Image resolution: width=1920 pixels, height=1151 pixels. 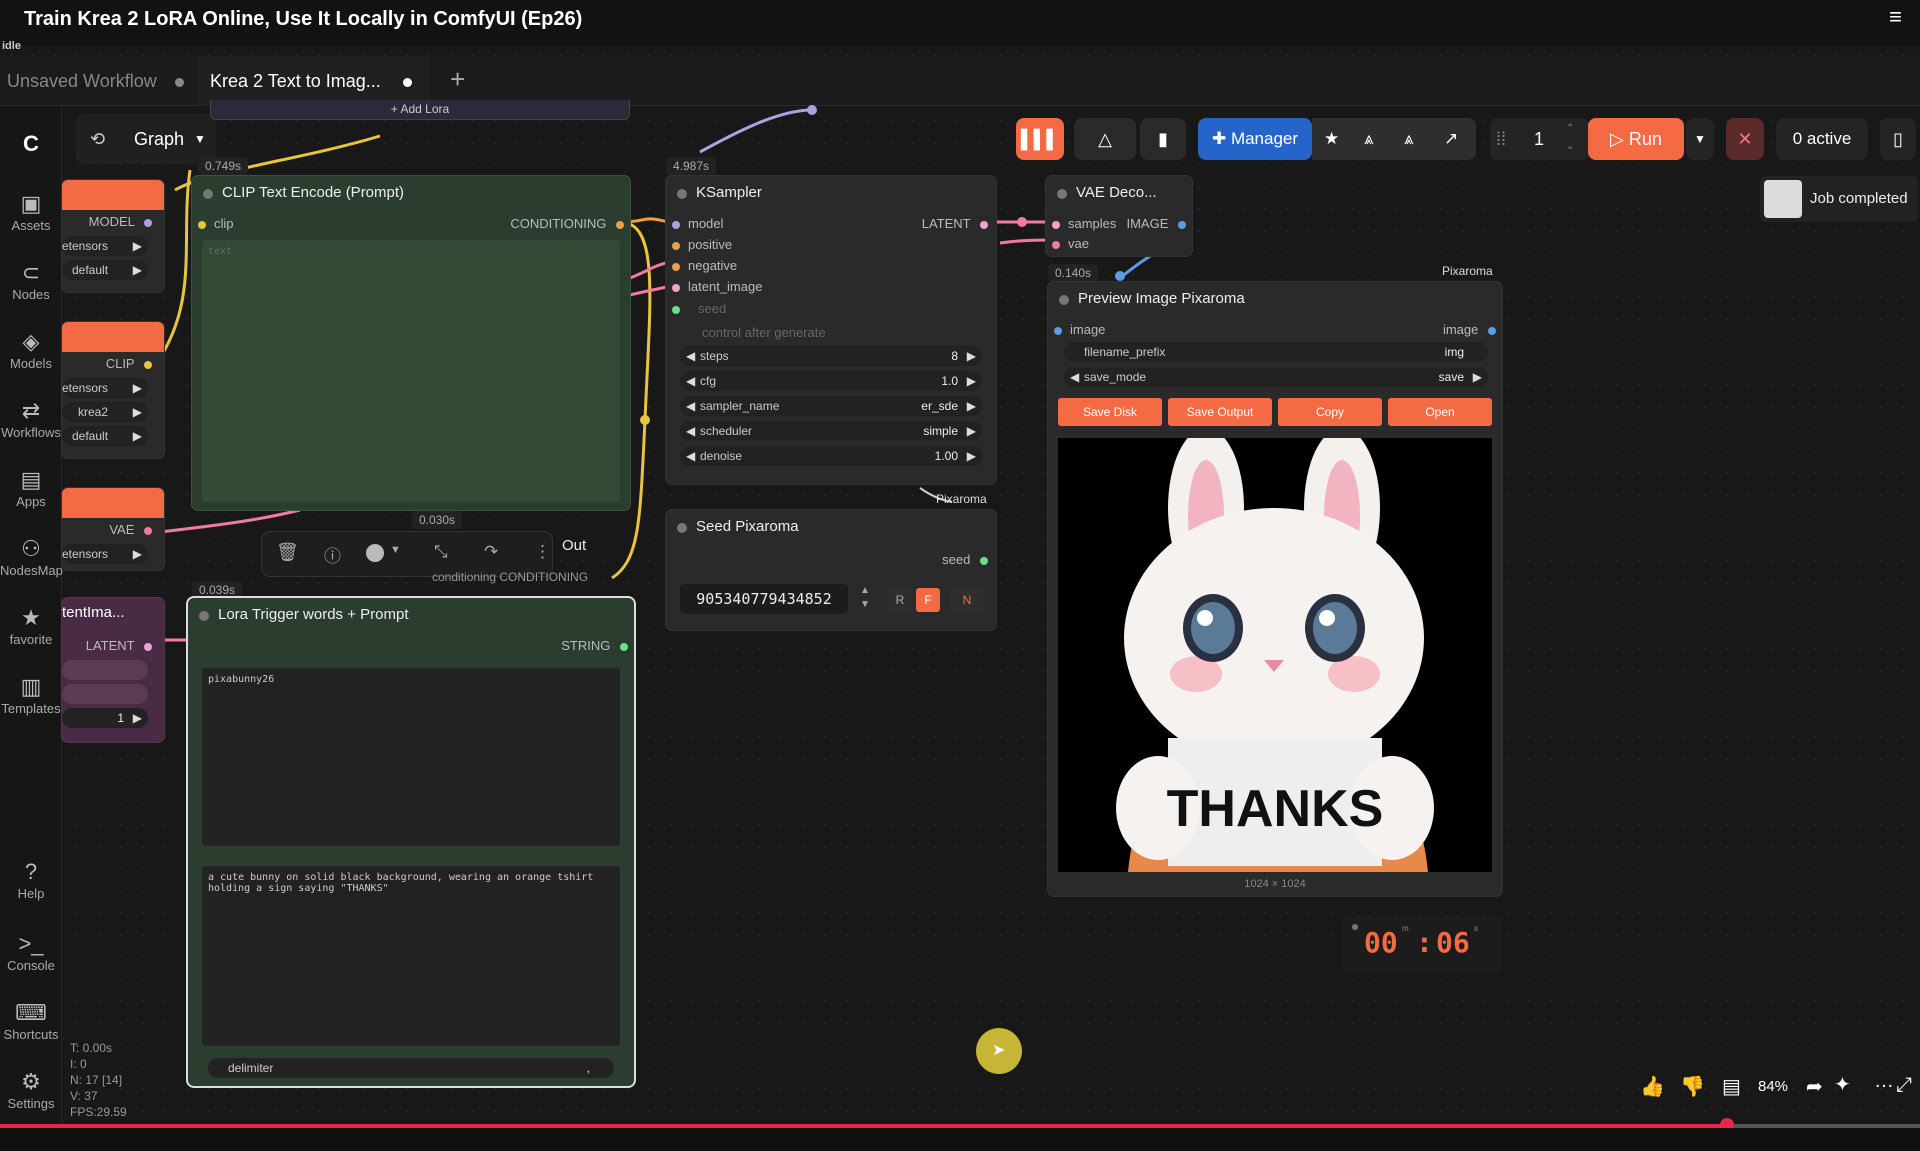 What do you see at coordinates (1773, 1086) in the screenshot?
I see `zoom-level: 84%` at bounding box center [1773, 1086].